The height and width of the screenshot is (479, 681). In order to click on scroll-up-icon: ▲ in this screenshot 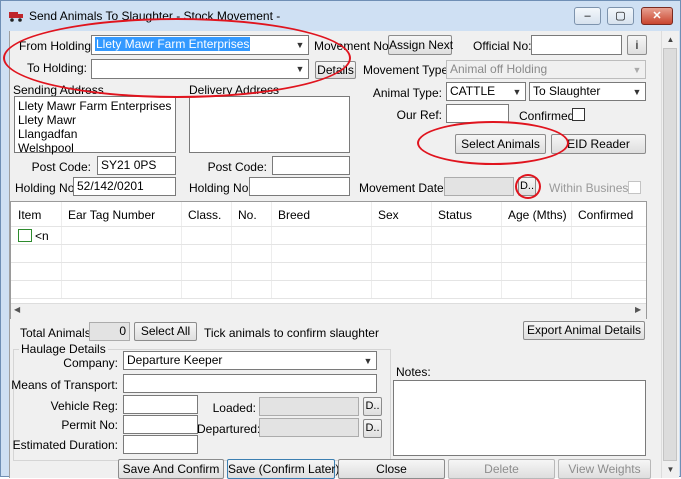, I will do `click(670, 39)`.